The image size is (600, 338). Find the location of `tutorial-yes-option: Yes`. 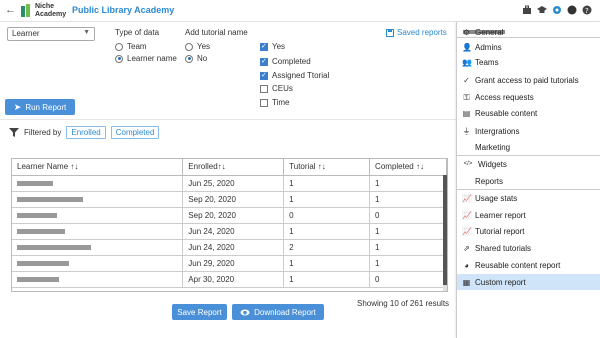

tutorial-yes-option: Yes is located at coordinates (197, 46).